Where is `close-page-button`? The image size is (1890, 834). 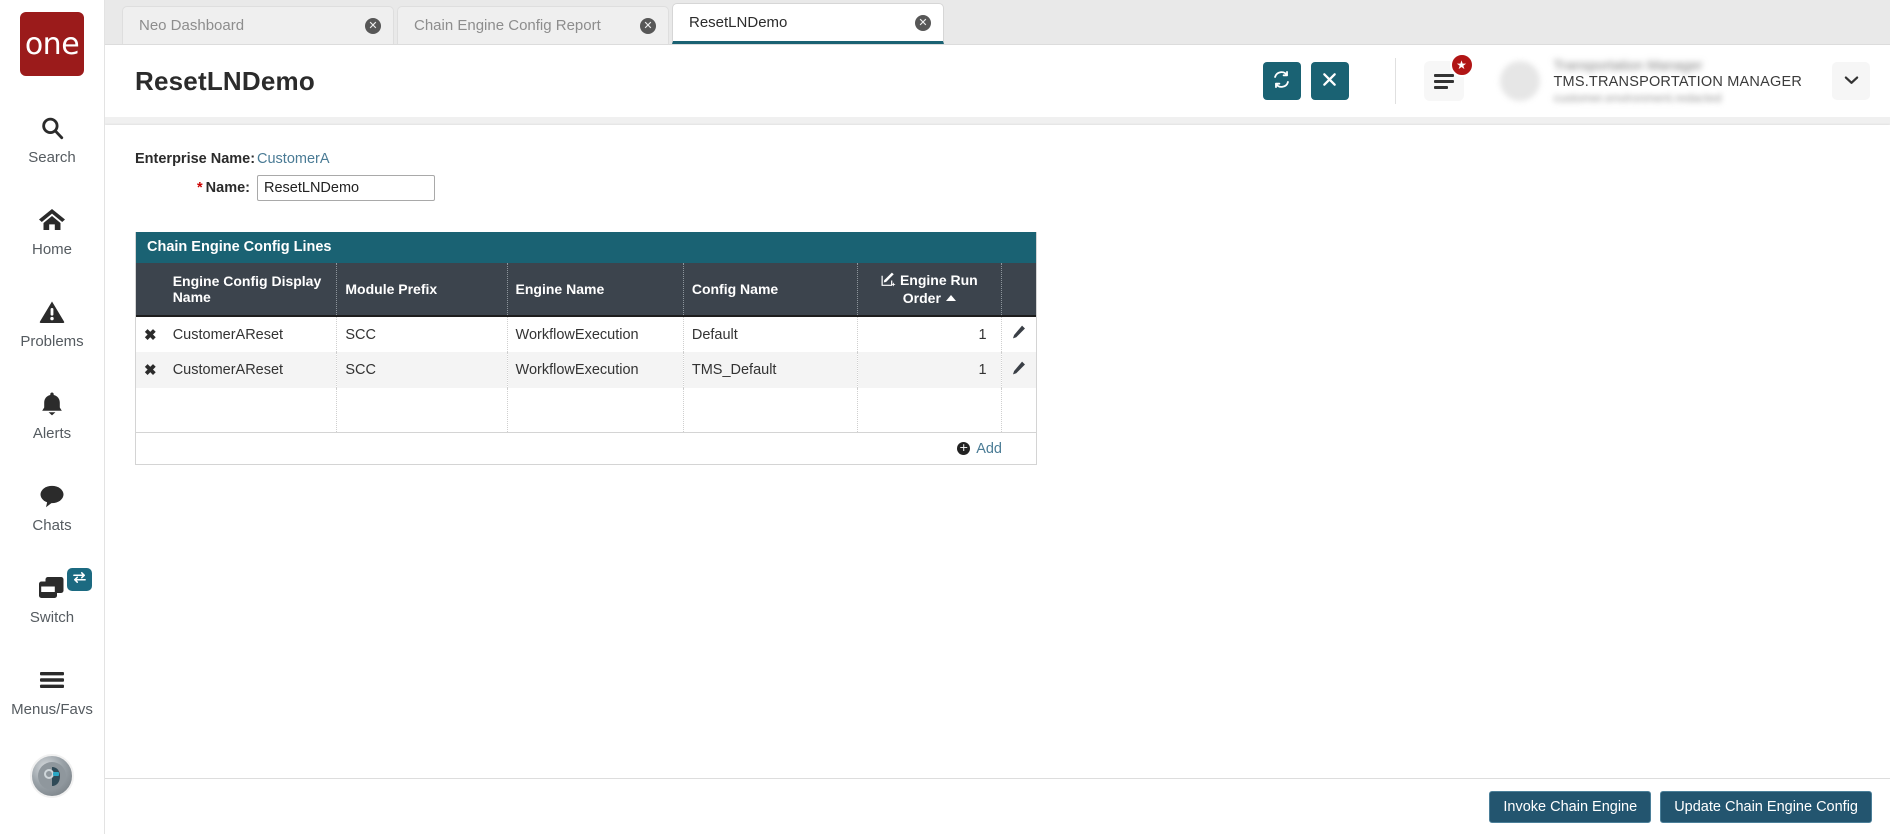 close-page-button is located at coordinates (1329, 81).